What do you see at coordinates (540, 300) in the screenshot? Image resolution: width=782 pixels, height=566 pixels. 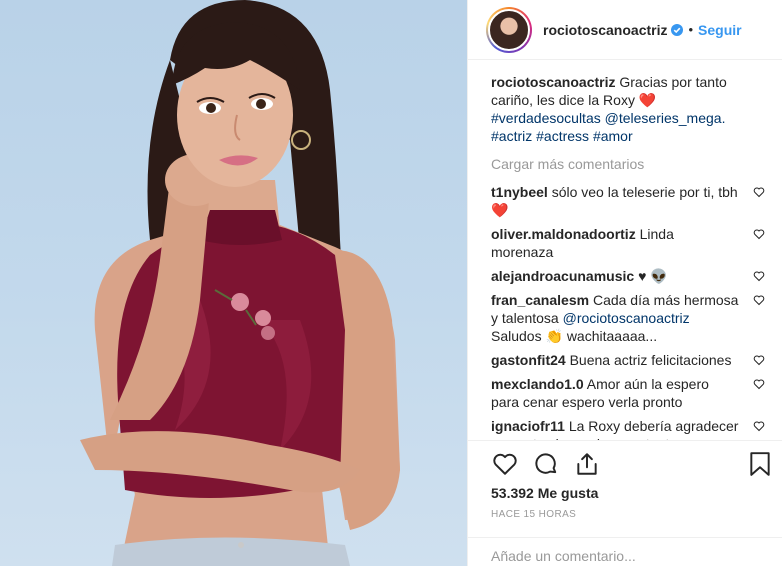 I see `comment-username: fran_canalesm` at bounding box center [540, 300].